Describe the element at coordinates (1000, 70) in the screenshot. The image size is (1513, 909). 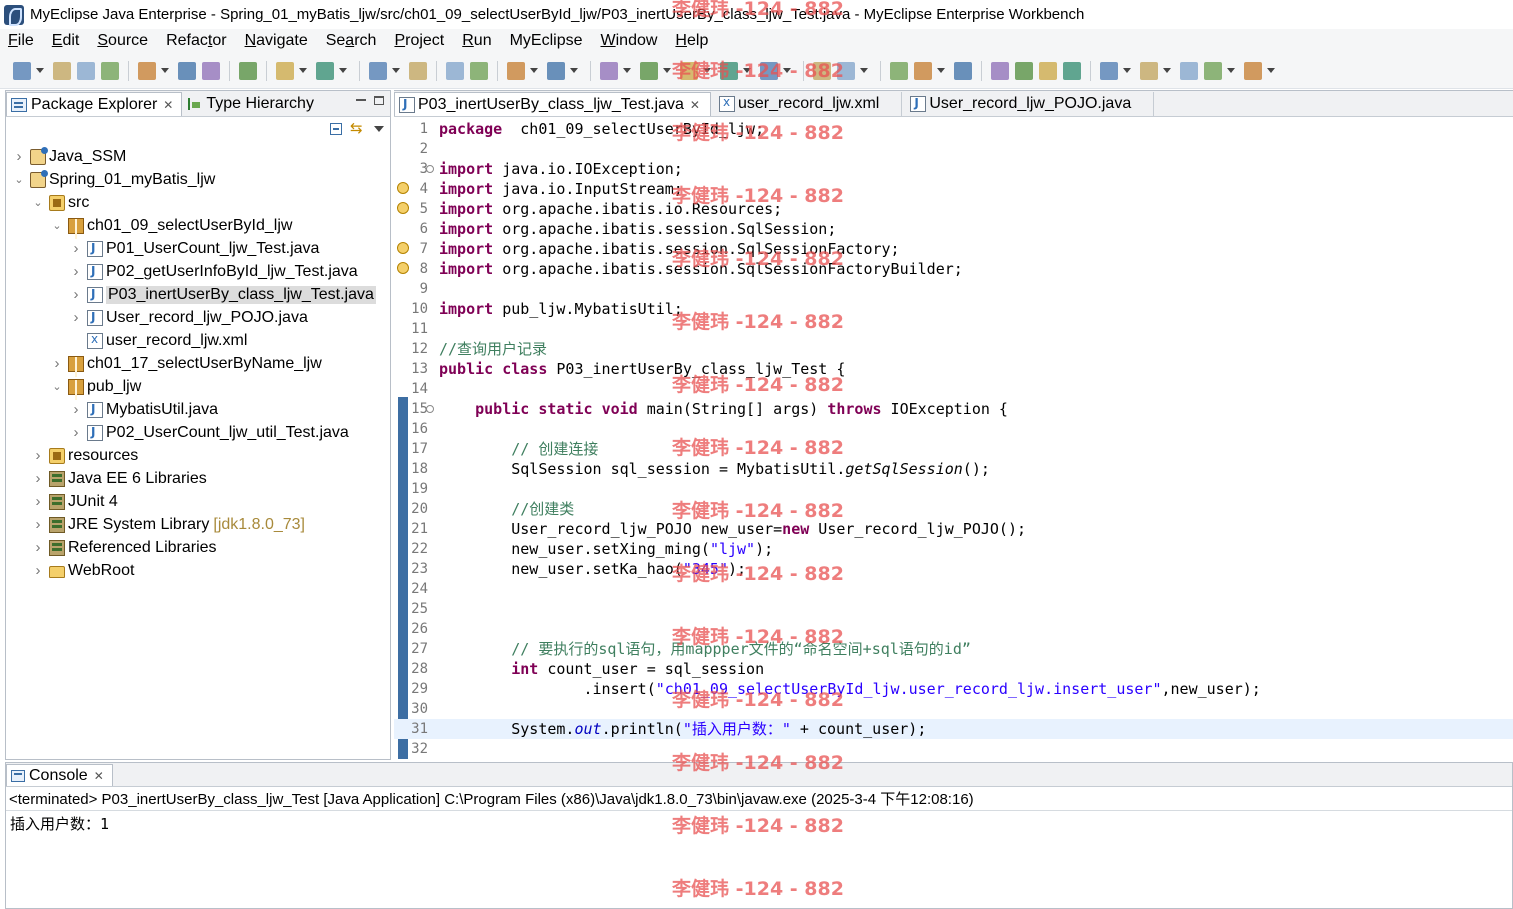
I see `toolbar-annotate-icon` at that location.